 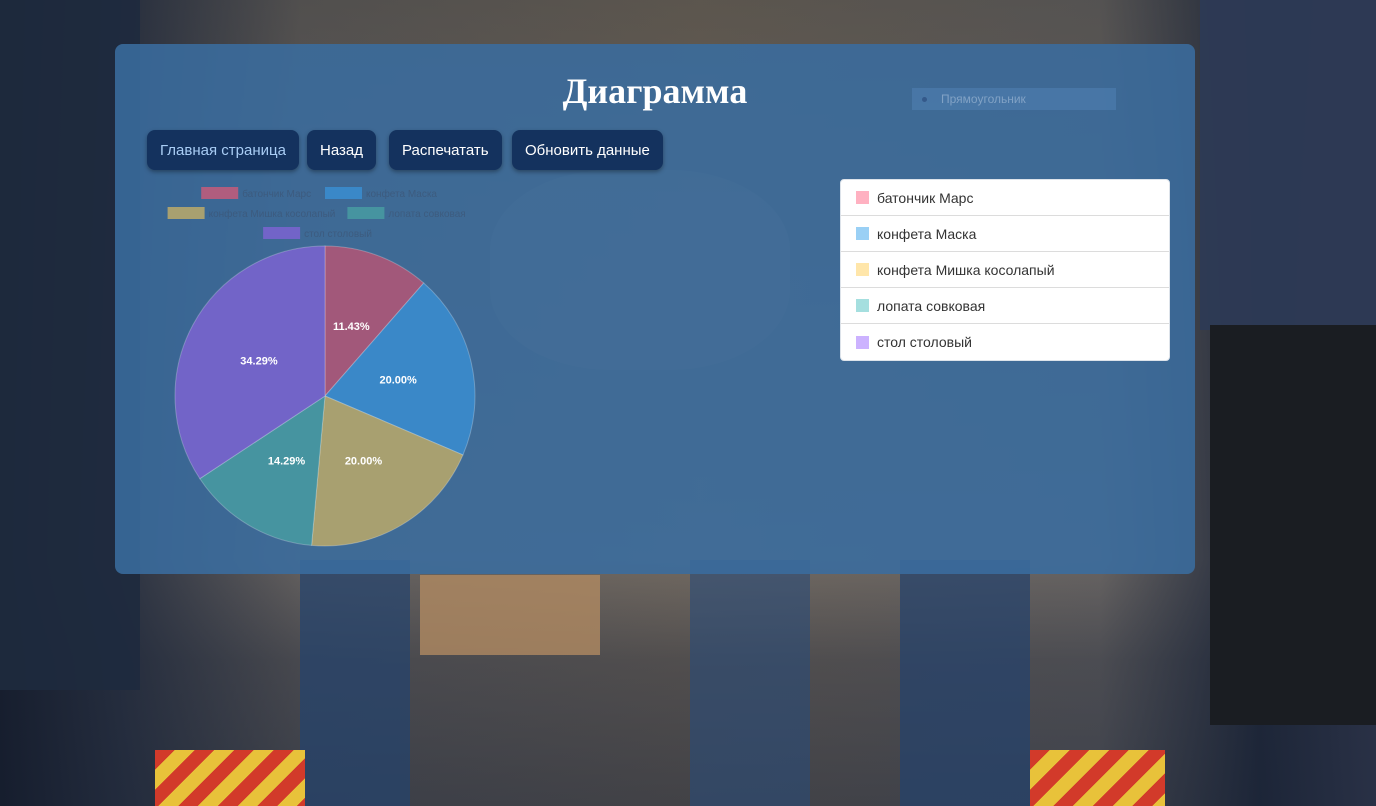 What do you see at coordinates (223, 150) in the screenshot?
I see `home-page-button: Главная страница` at bounding box center [223, 150].